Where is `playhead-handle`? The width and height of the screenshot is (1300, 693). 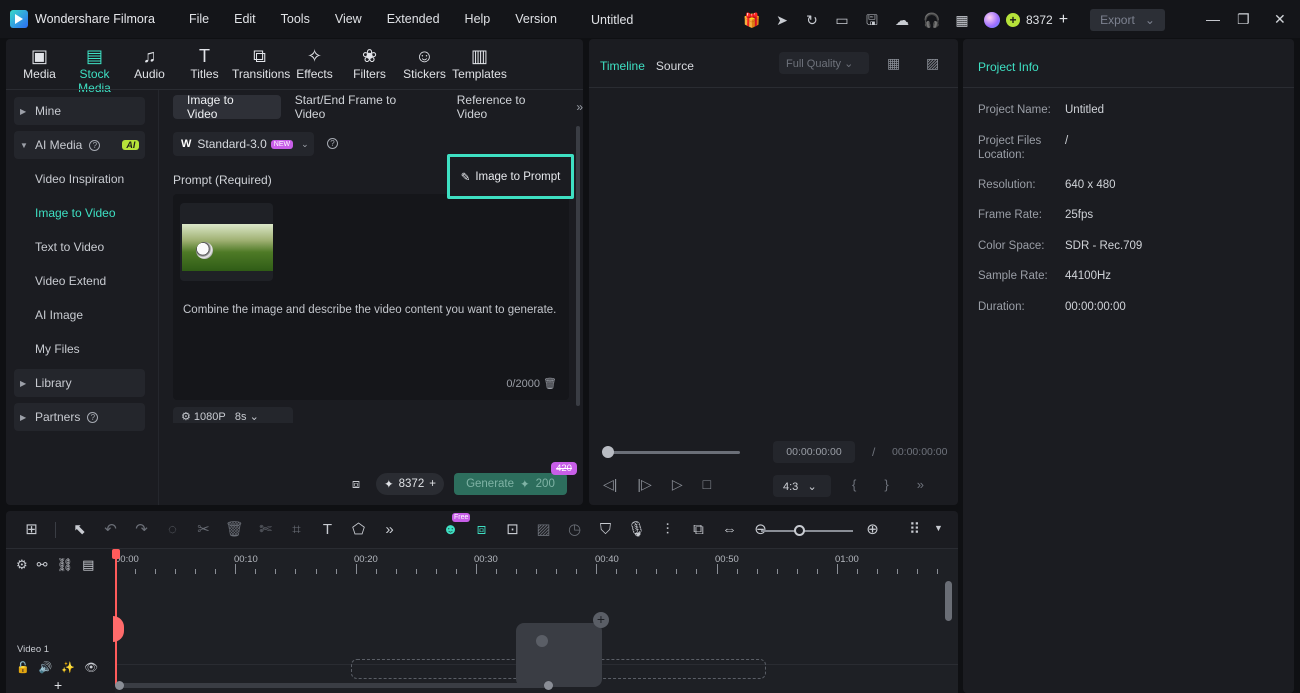
playhead-handle is located at coordinates (116, 554).